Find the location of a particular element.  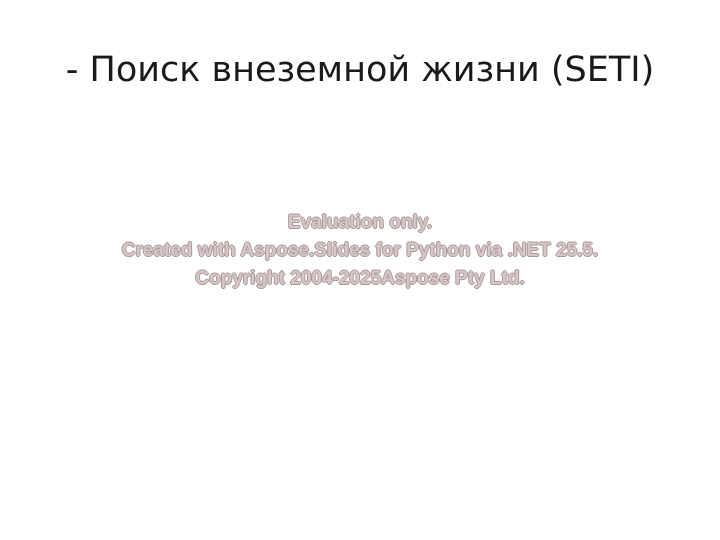

watermark-line-evaluation: Evaluation only. is located at coordinates (360, 222).